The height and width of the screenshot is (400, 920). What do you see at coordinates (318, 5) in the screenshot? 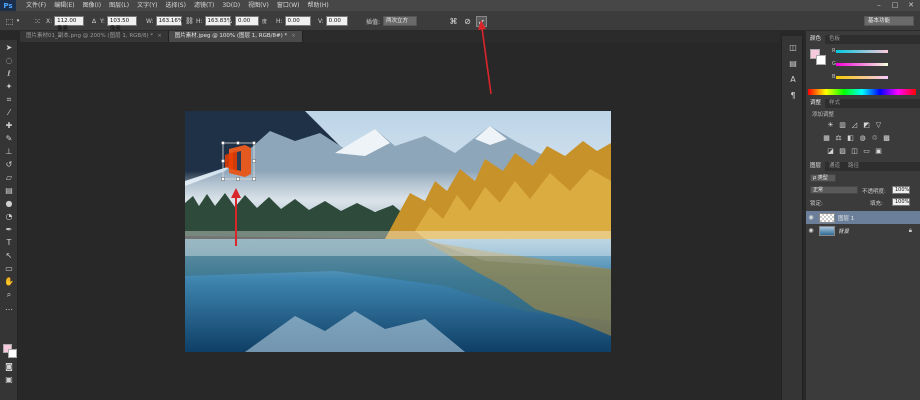
I see `menu-help: 帮助(H)` at bounding box center [318, 5].